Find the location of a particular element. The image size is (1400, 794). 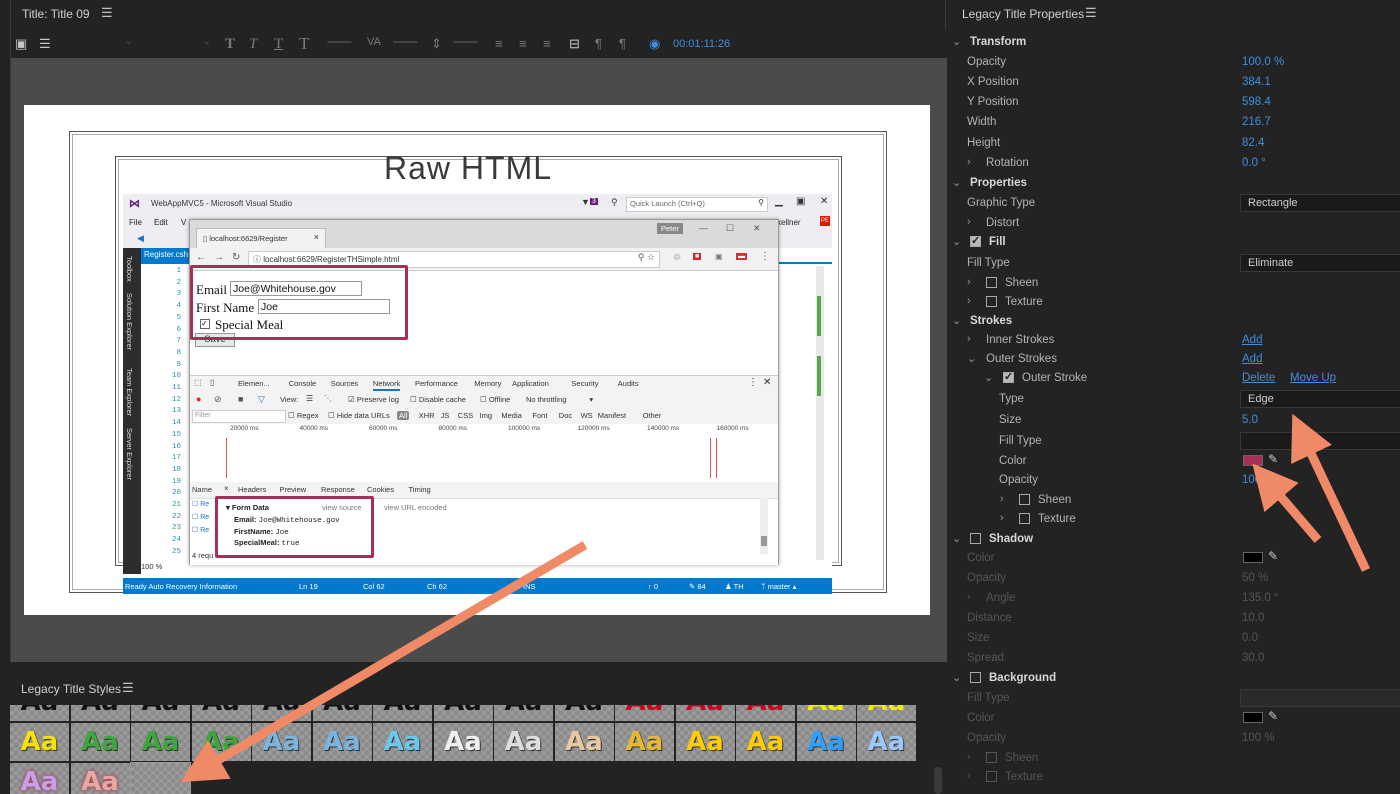

arrow-to-color is located at coordinates (1287, 503).